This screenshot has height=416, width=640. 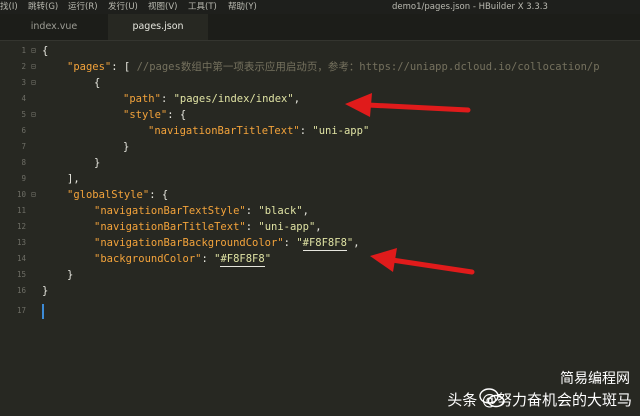 I want to click on text-cursor, so click(x=43, y=311).